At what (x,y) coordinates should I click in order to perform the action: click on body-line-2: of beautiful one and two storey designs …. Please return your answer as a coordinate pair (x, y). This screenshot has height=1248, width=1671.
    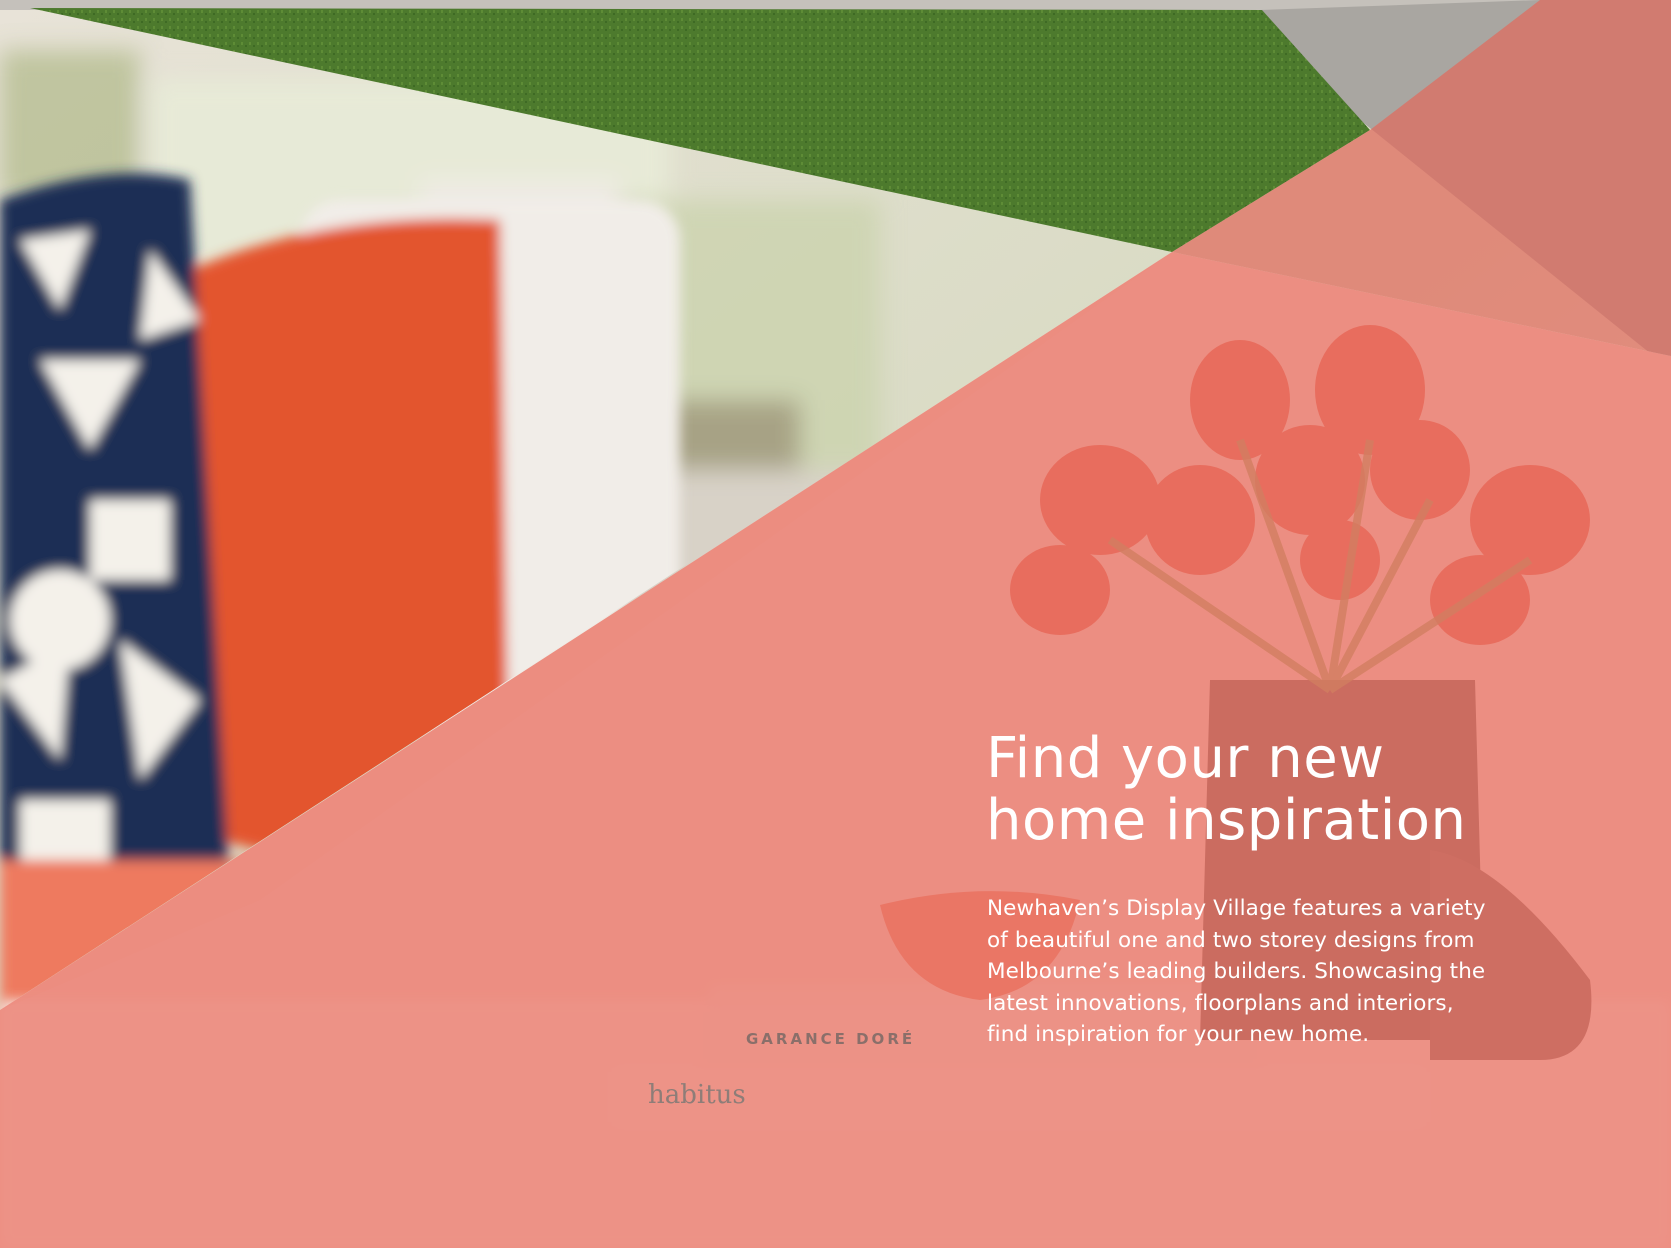
    Looking at the image, I should click on (1231, 940).